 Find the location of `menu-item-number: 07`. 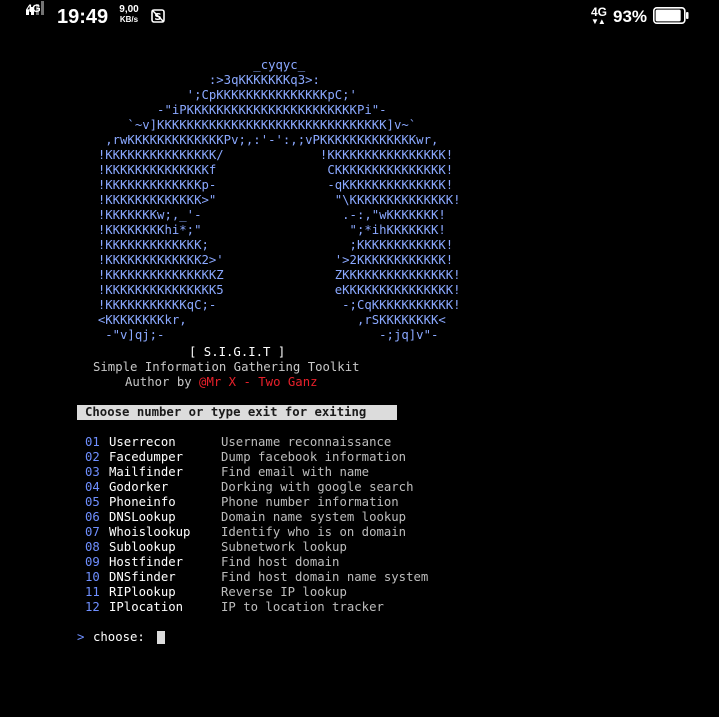

menu-item-number: 07 is located at coordinates (92, 532).